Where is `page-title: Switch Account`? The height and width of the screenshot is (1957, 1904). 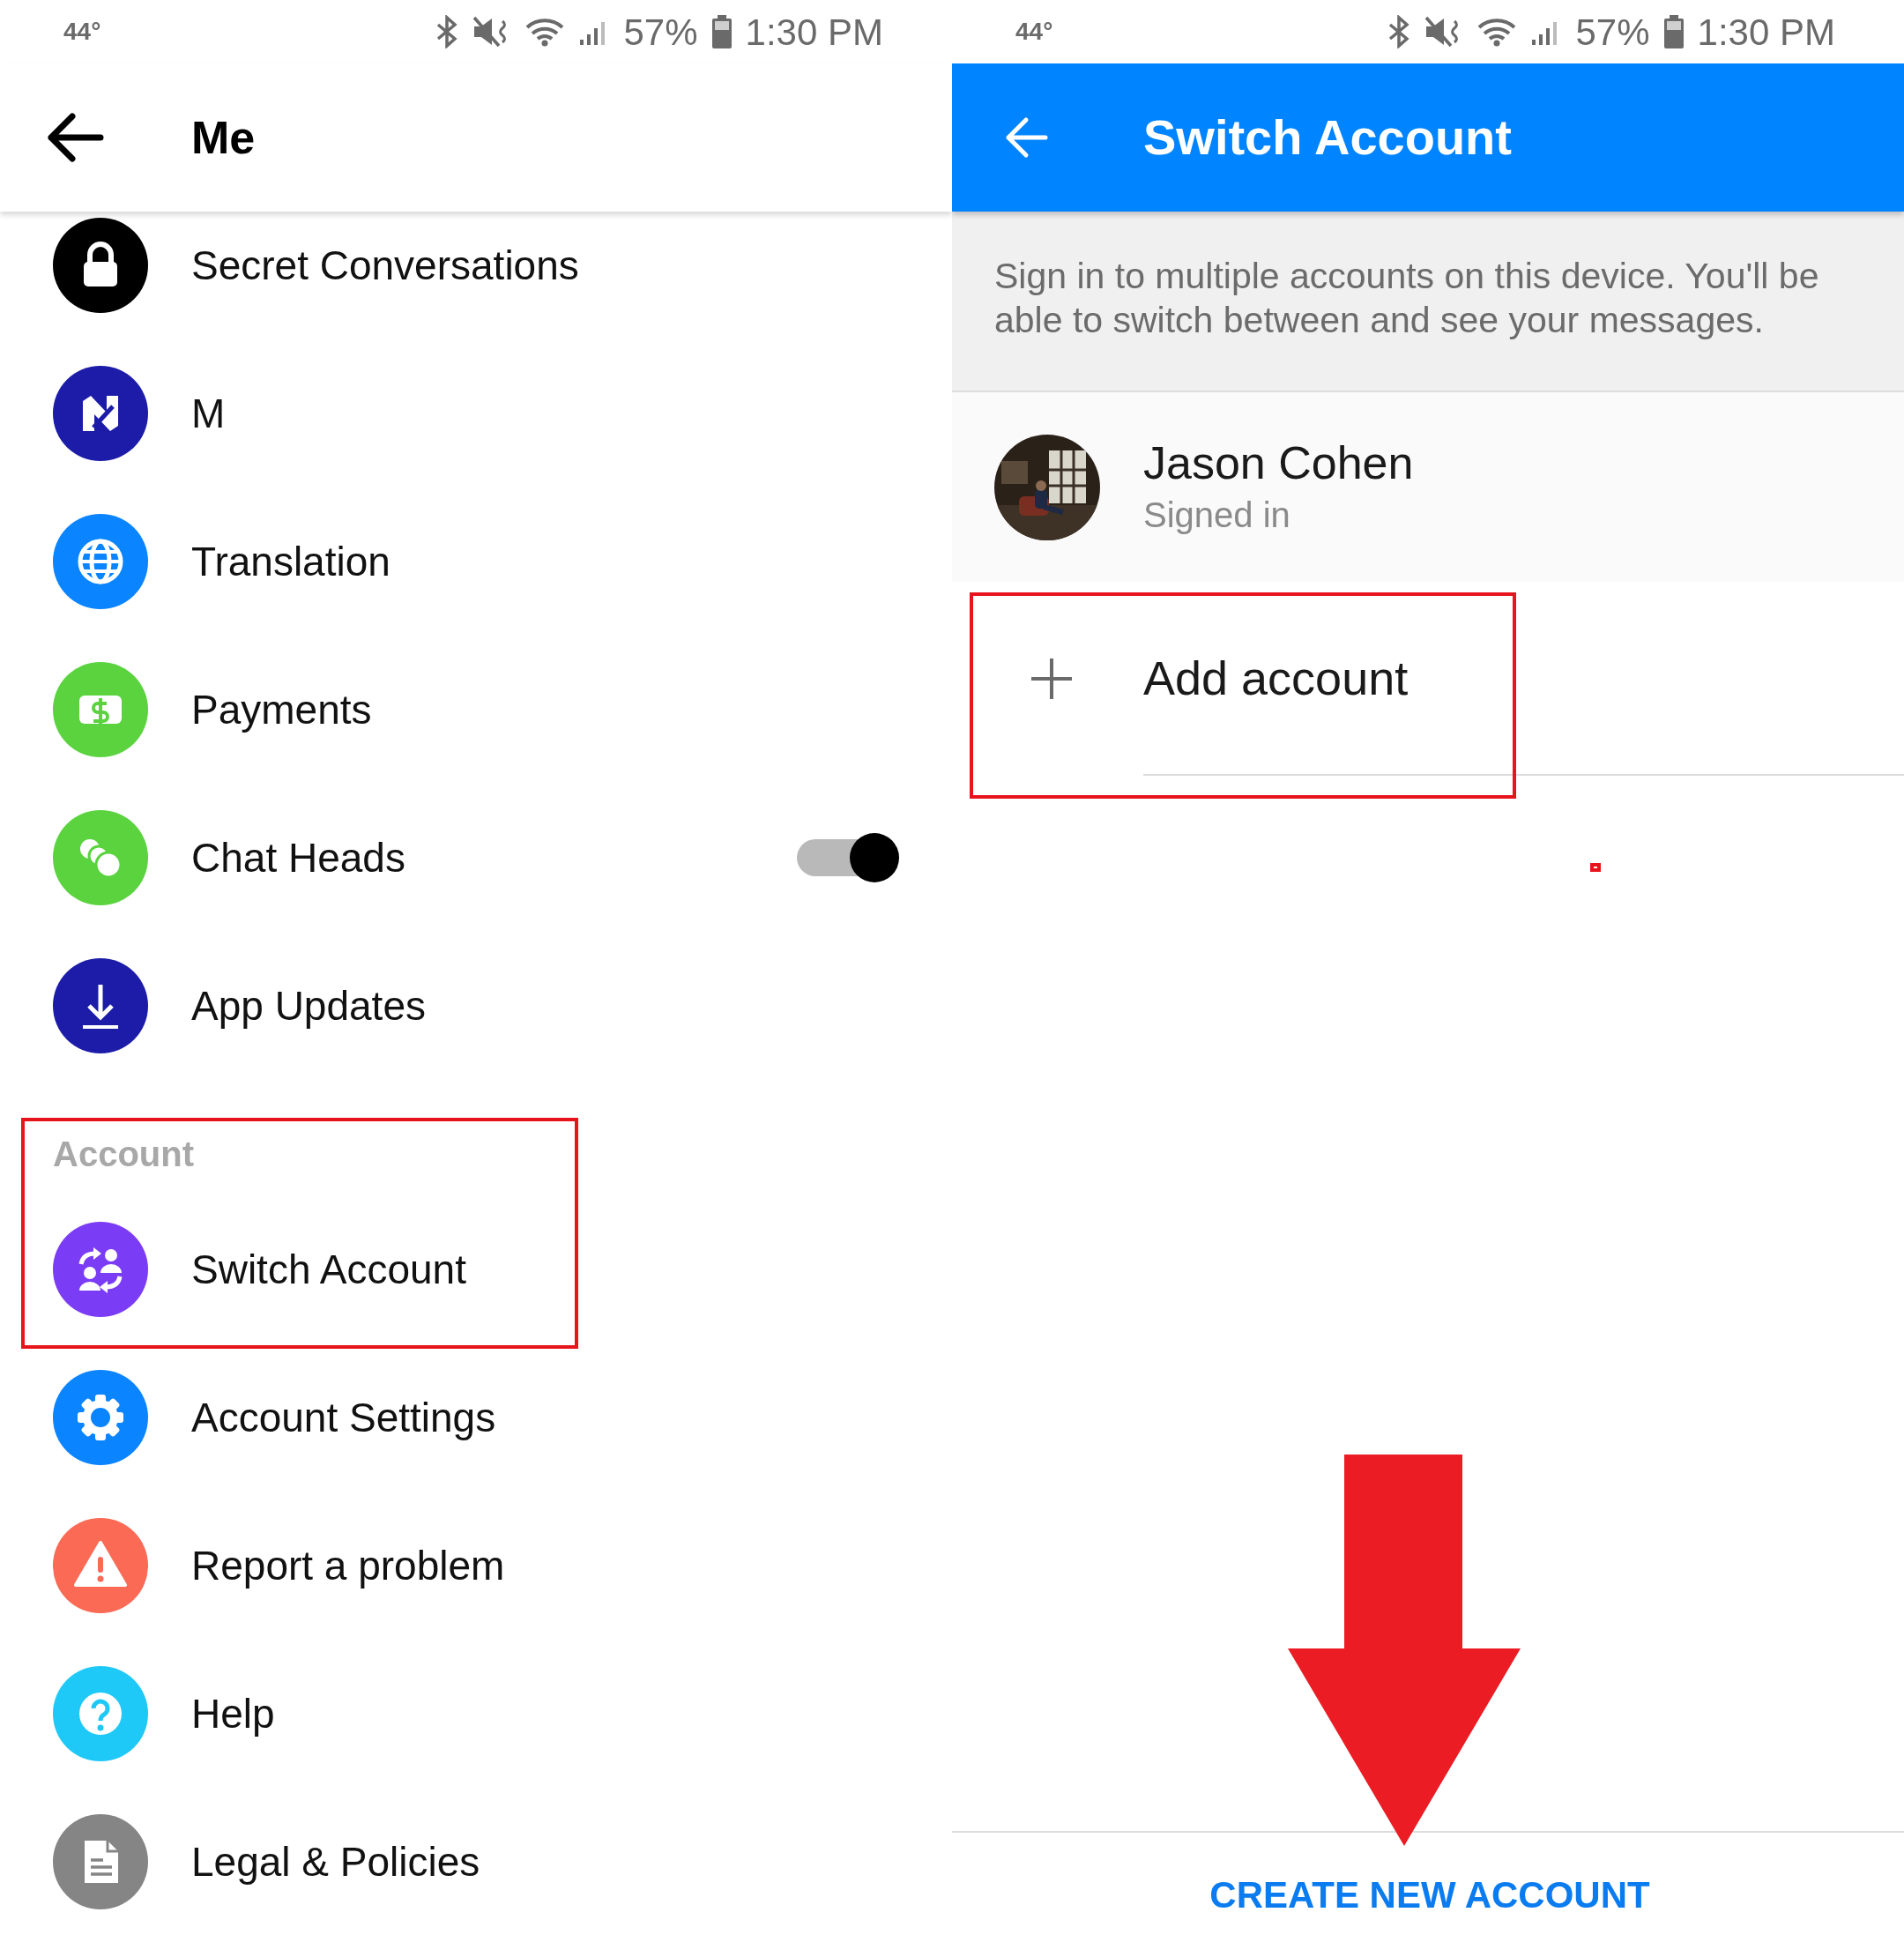
page-title: Switch Account is located at coordinates (1327, 137).